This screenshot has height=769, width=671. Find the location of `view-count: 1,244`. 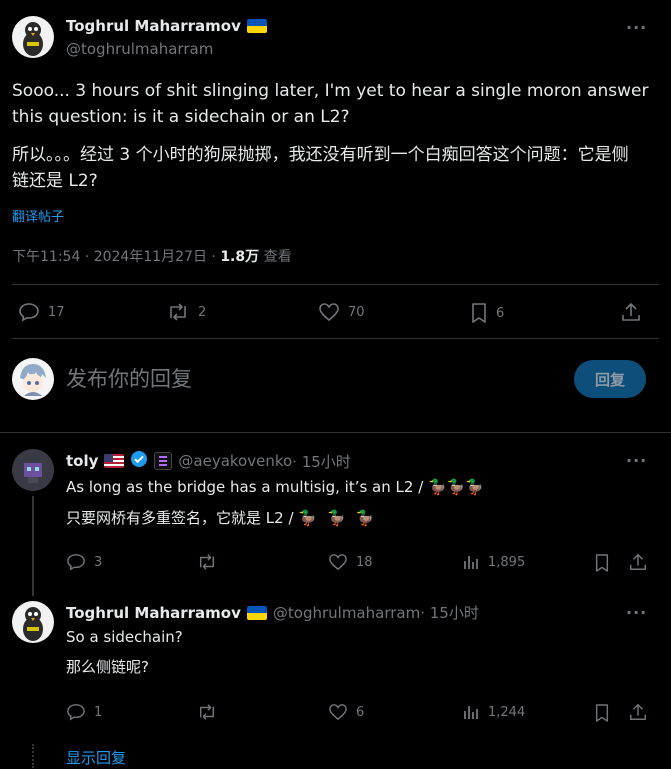

view-count: 1,244 is located at coordinates (507, 712).